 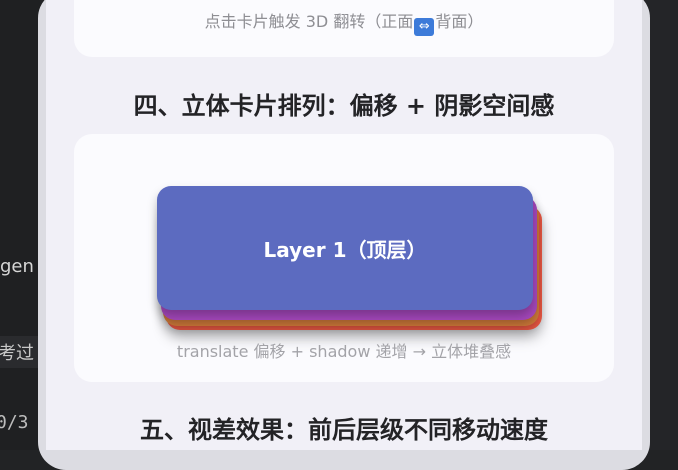 What do you see at coordinates (344, 106) in the screenshot?
I see `section-4-title: 四、立体卡片排列：偏移 + 阴影空间感` at bounding box center [344, 106].